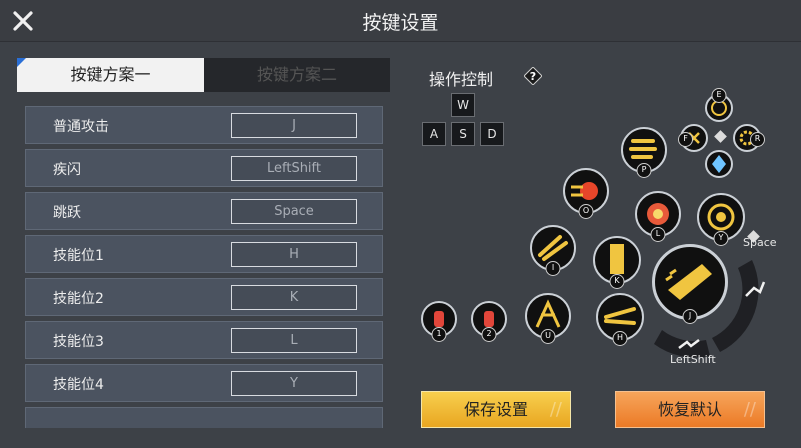  What do you see at coordinates (496, 409) in the screenshot?
I see `save-button: 保存设置` at bounding box center [496, 409].